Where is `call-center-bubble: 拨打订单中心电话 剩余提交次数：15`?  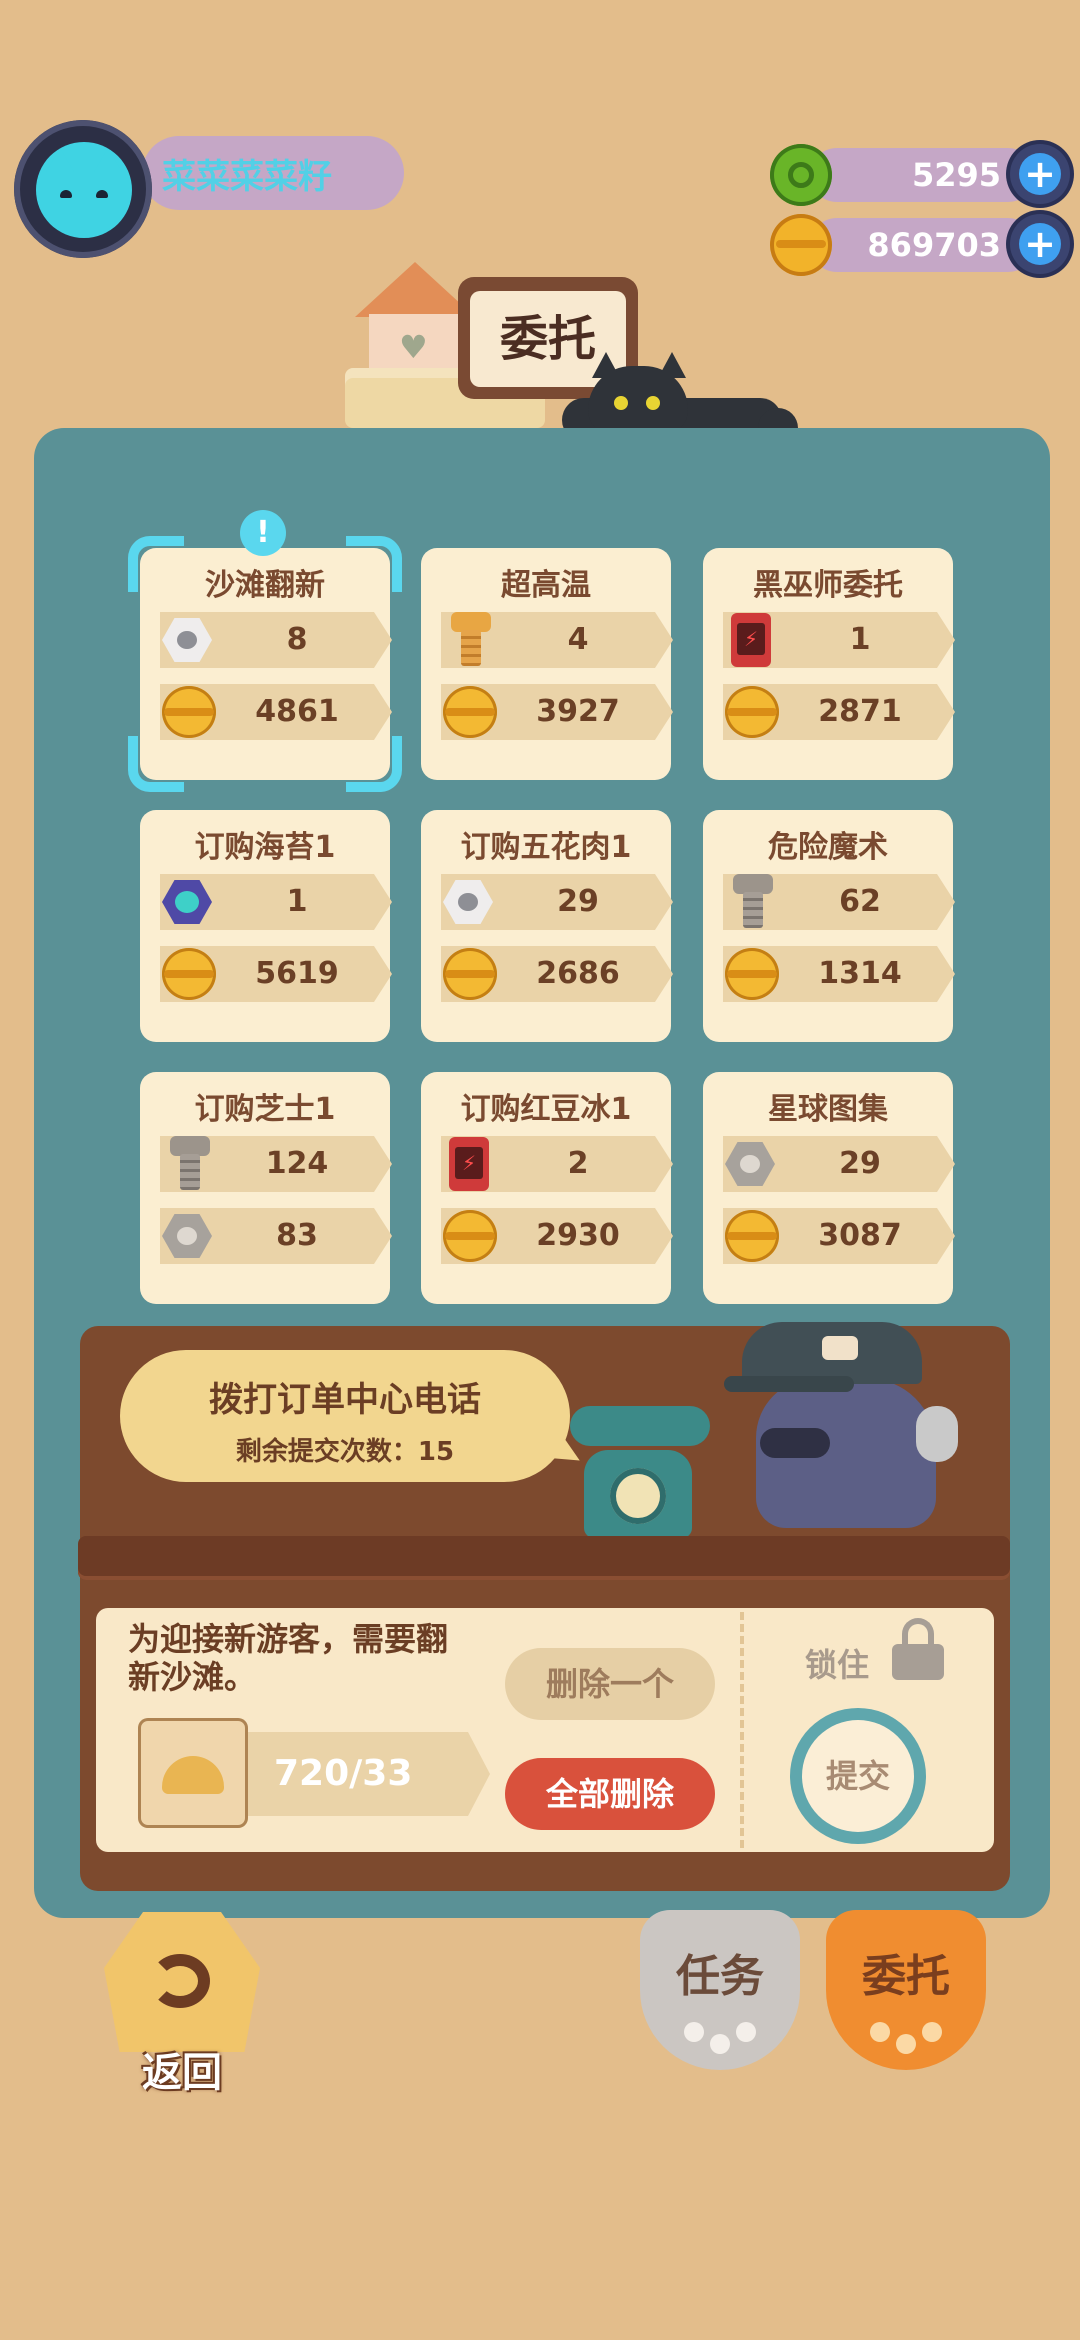
call-center-bubble: 拨打订单中心电话 剩余提交次数：15 is located at coordinates (345, 1416).